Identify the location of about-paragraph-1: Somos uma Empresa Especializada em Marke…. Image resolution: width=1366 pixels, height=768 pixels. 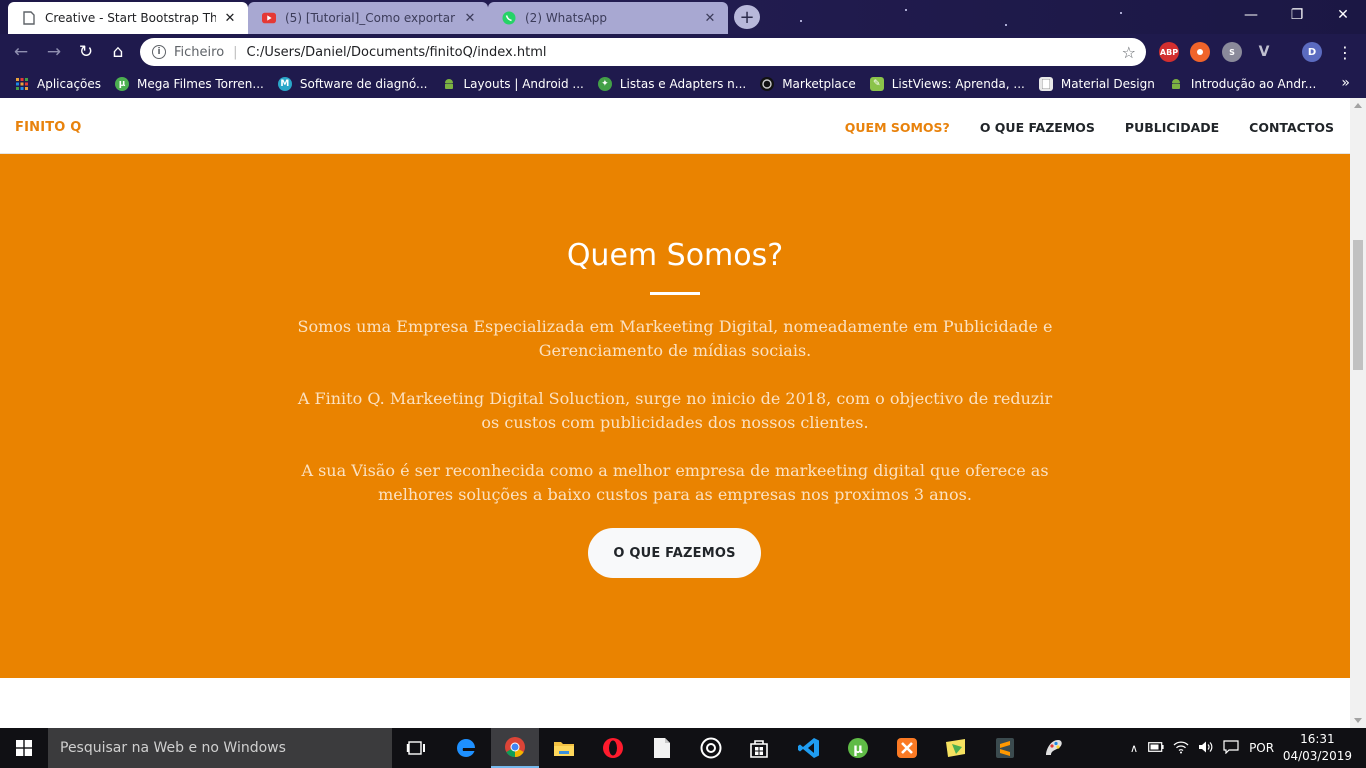
(675, 338).